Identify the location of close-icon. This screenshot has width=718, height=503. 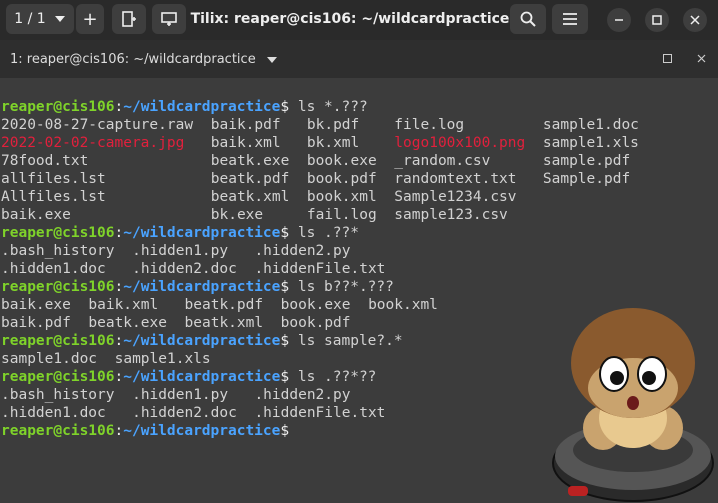
(695, 20).